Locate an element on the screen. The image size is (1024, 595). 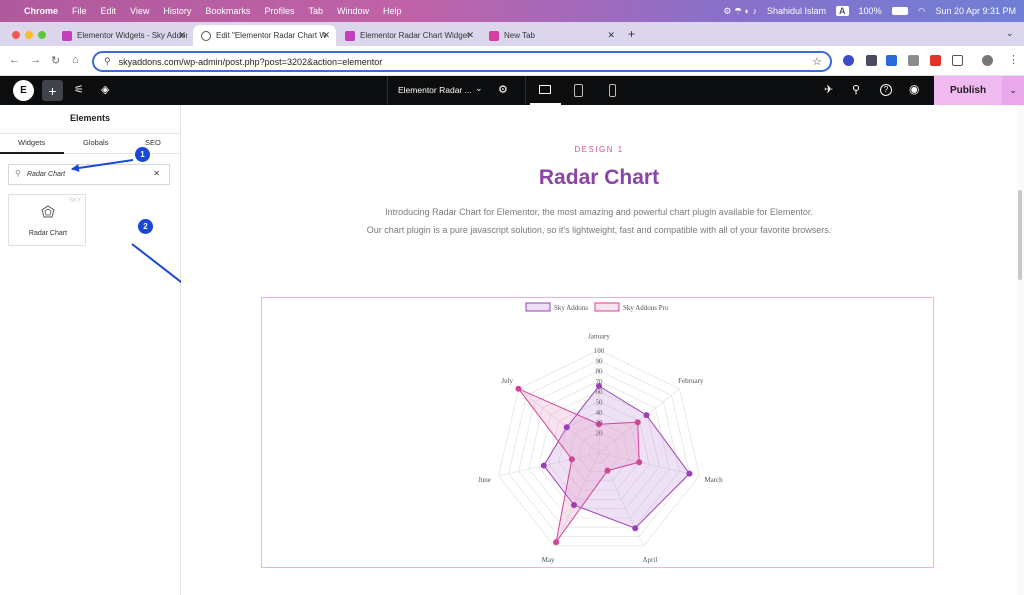
radar-tick-label: 80 is located at coordinates (600, 372).